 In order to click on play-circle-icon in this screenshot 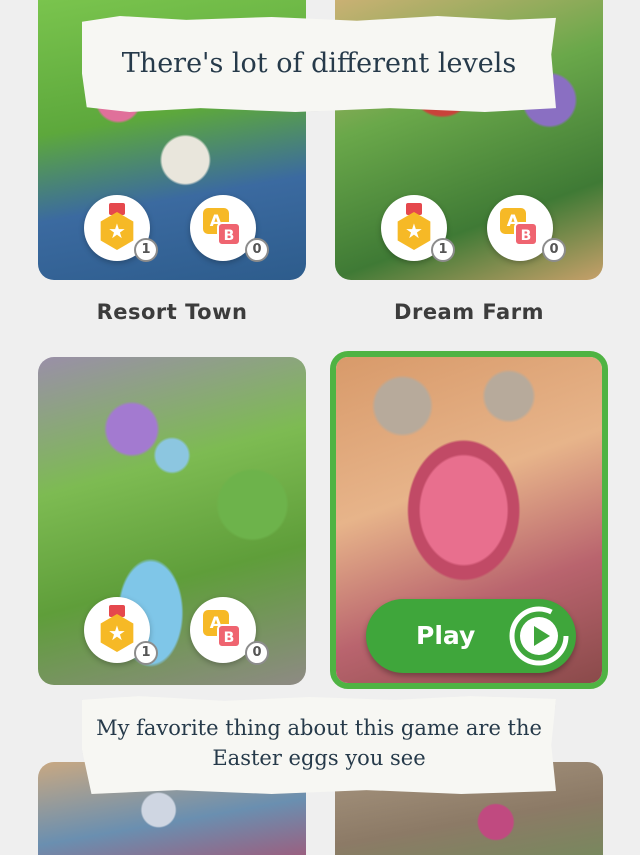, I will do `click(539, 636)`.